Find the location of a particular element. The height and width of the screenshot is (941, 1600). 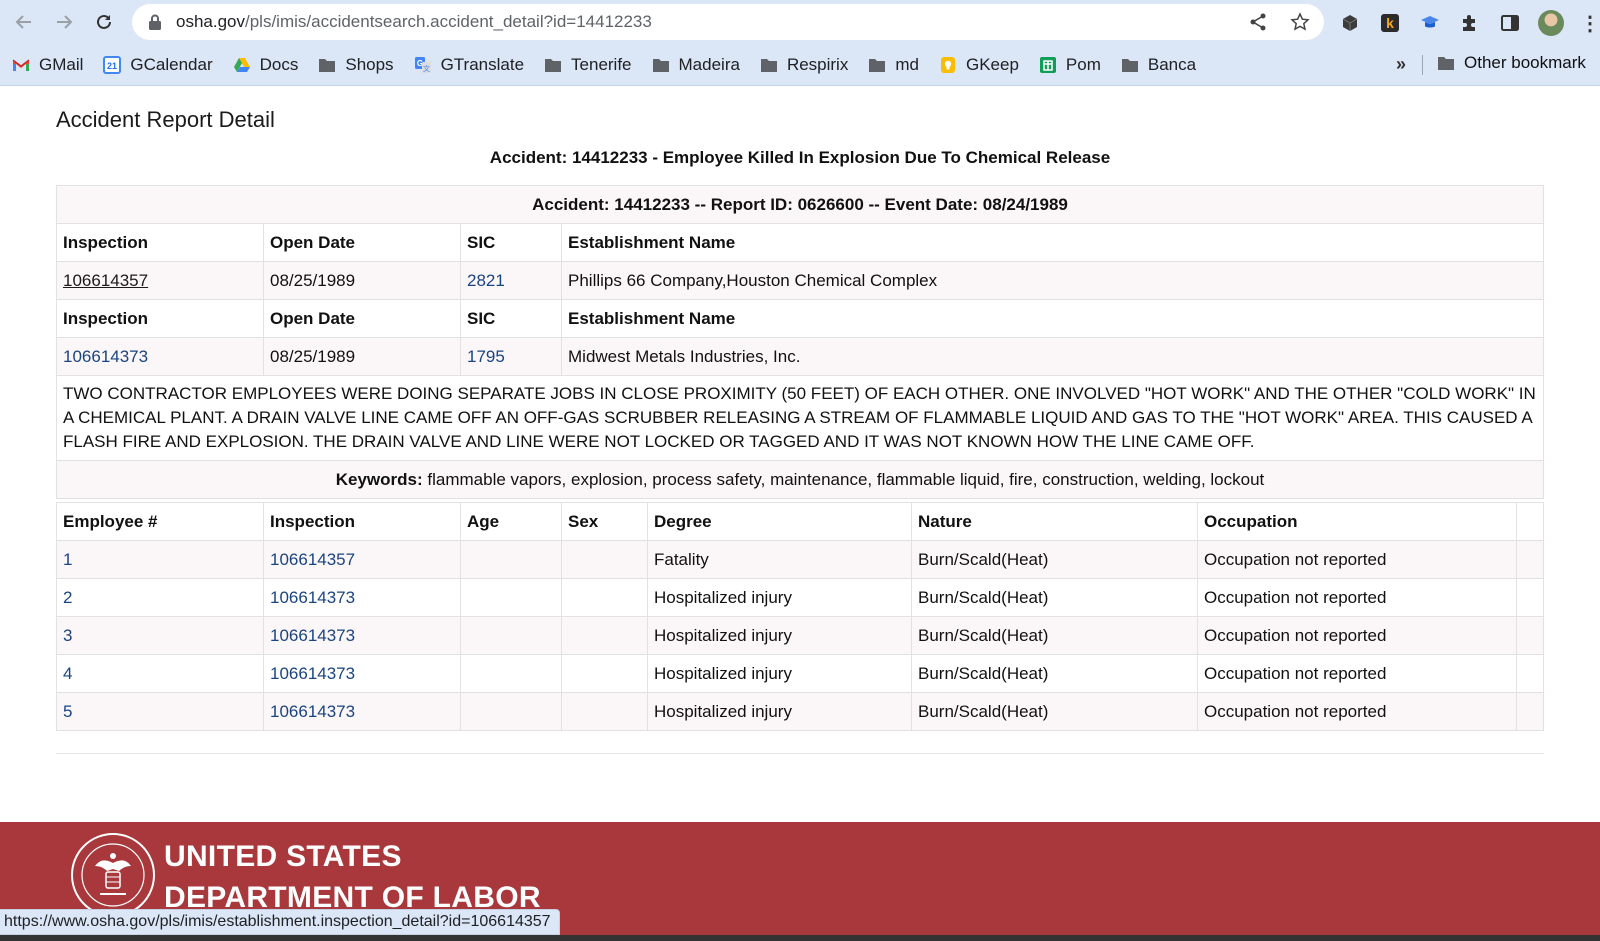

bookmark-label: Docs is located at coordinates (279, 64).